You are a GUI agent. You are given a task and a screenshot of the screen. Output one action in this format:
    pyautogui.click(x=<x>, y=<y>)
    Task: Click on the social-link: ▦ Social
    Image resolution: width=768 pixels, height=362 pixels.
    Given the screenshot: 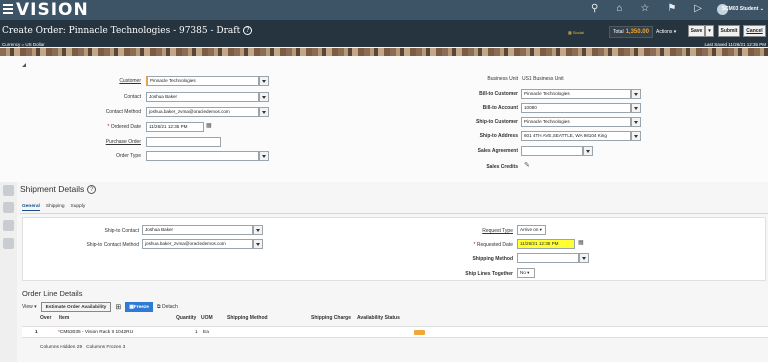 What is the action you would take?
    pyautogui.click(x=576, y=32)
    